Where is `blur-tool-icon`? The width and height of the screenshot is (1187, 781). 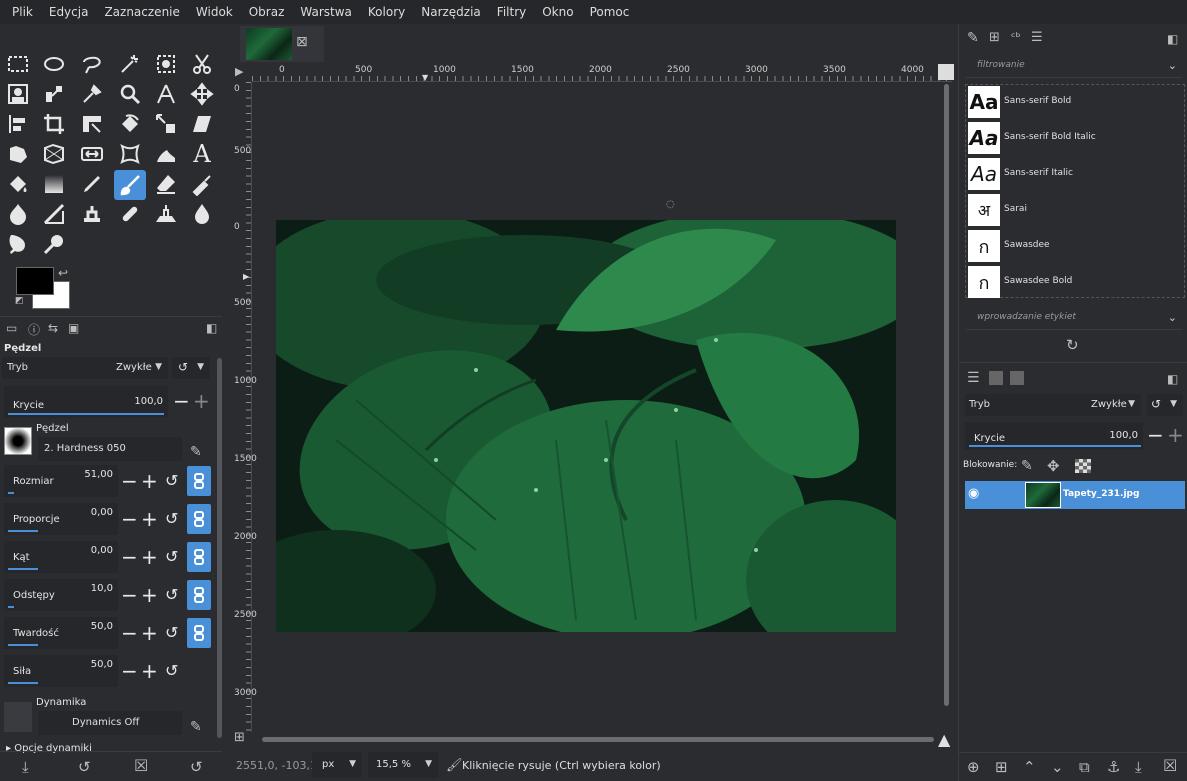
blur-tool-icon is located at coordinates (202, 214).